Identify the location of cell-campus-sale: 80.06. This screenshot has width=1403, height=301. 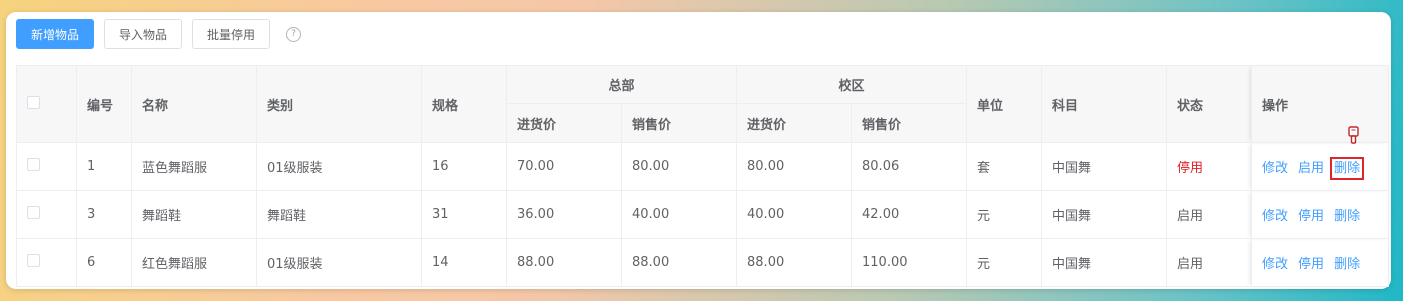
(909, 166).